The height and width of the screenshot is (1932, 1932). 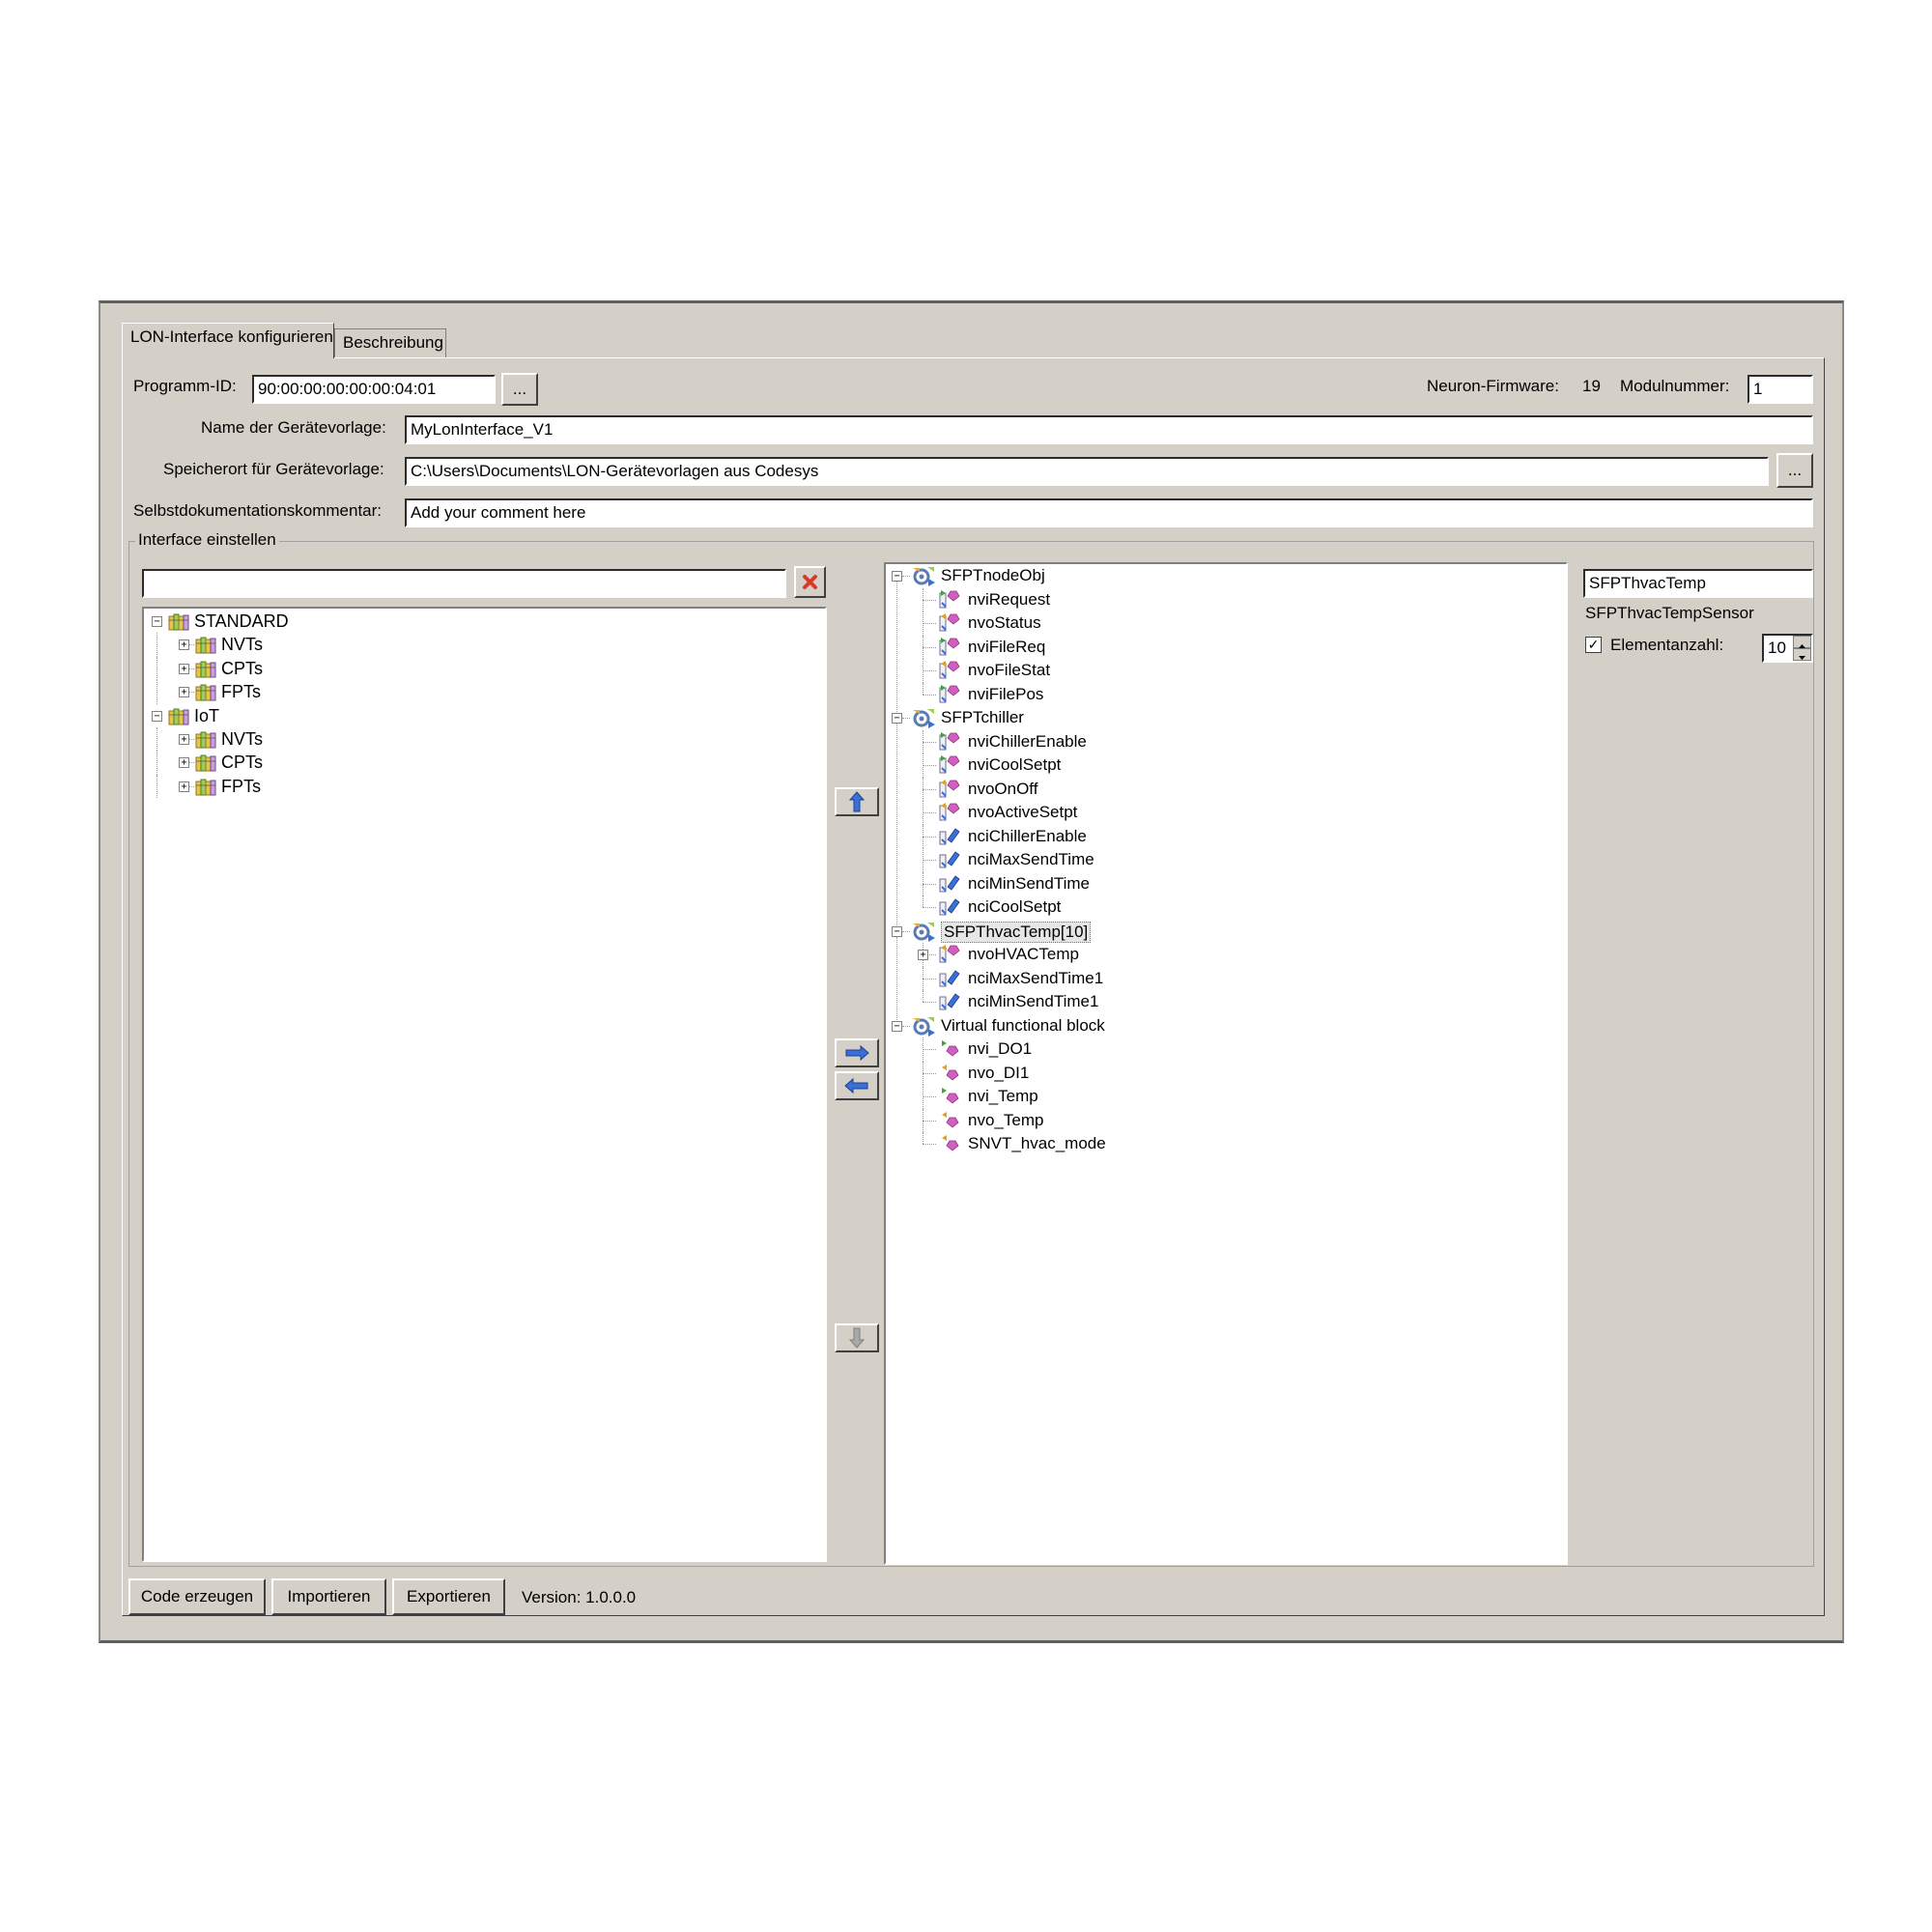 I want to click on network-variable-item: nvoOnOff, so click(x=1224, y=789).